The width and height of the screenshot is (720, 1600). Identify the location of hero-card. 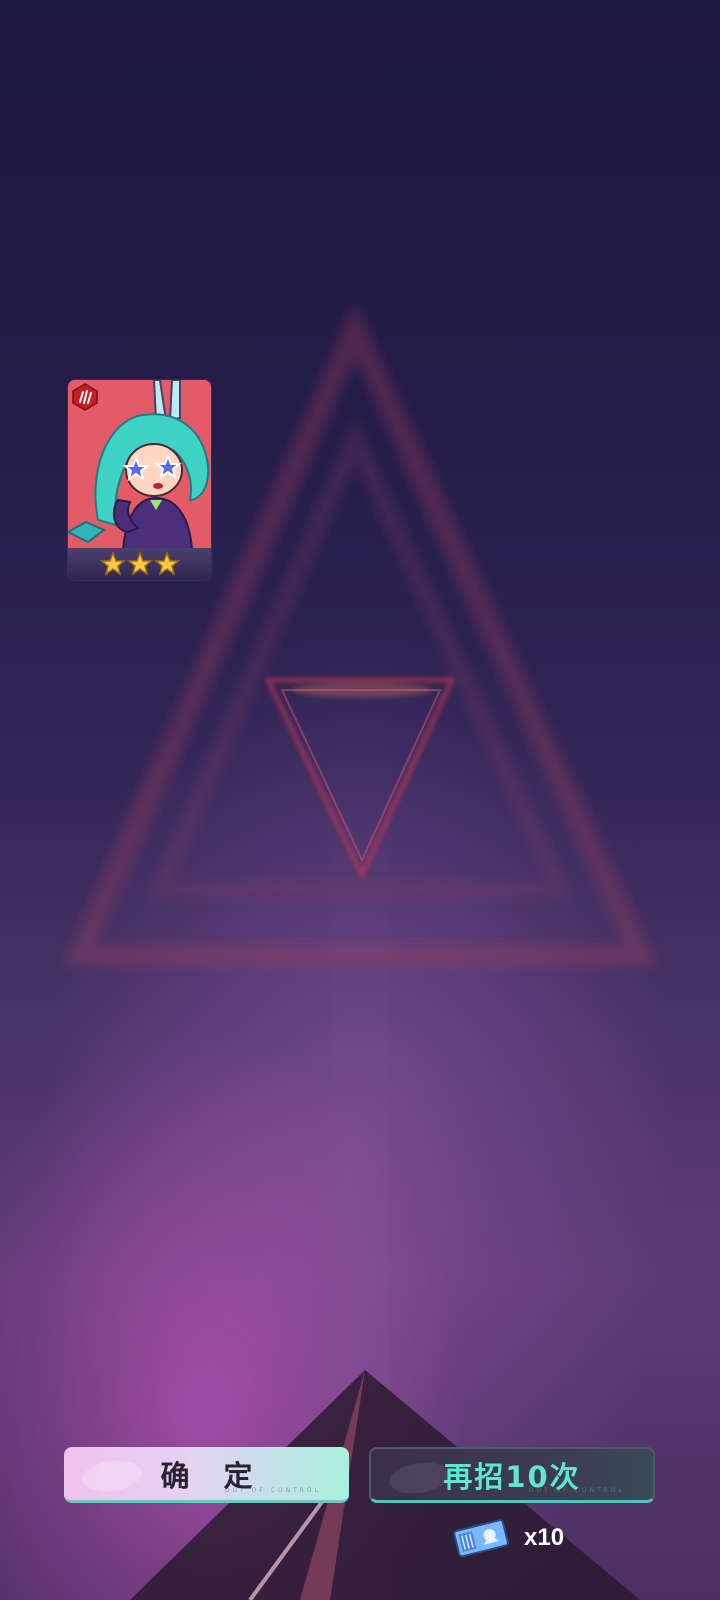
(139, 480).